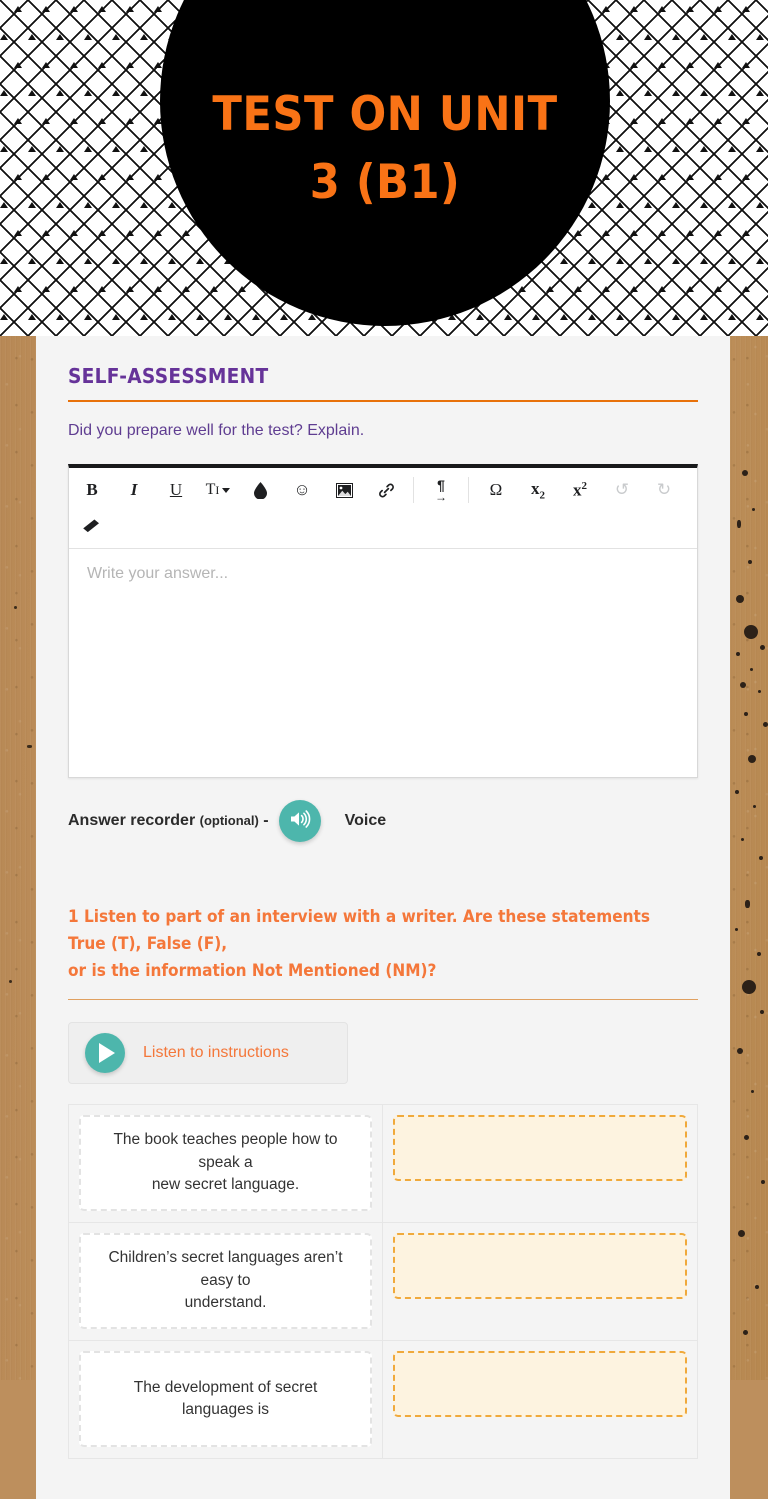 The height and width of the screenshot is (1499, 768). I want to click on play-audio-button, so click(105, 1052).